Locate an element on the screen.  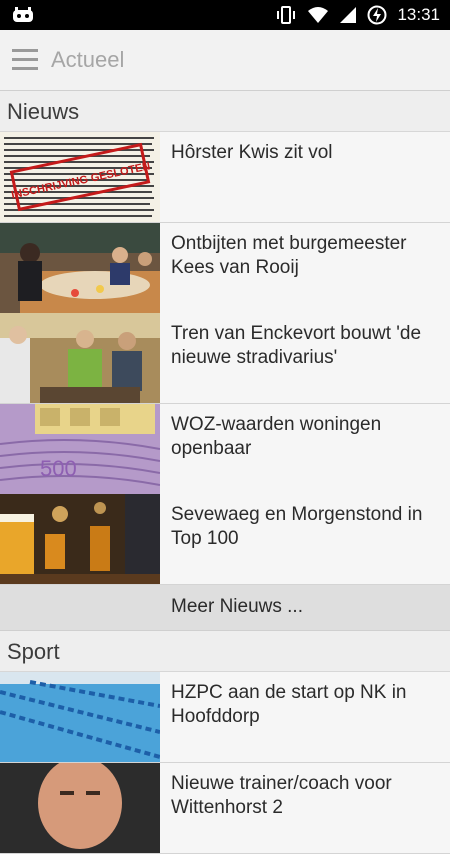
news-item: 500 WOZ-waarden woningen openbaar is located at coordinates (225, 449).